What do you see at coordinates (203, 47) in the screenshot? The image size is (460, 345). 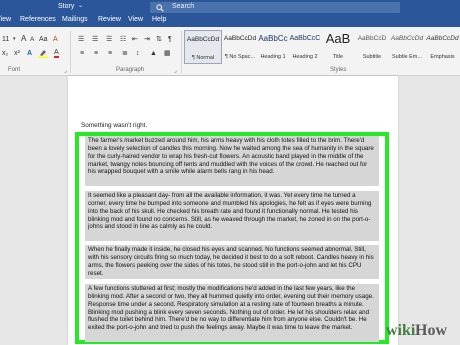 I see `style-normal: AaBbCcDd ¶ Normal` at bounding box center [203, 47].